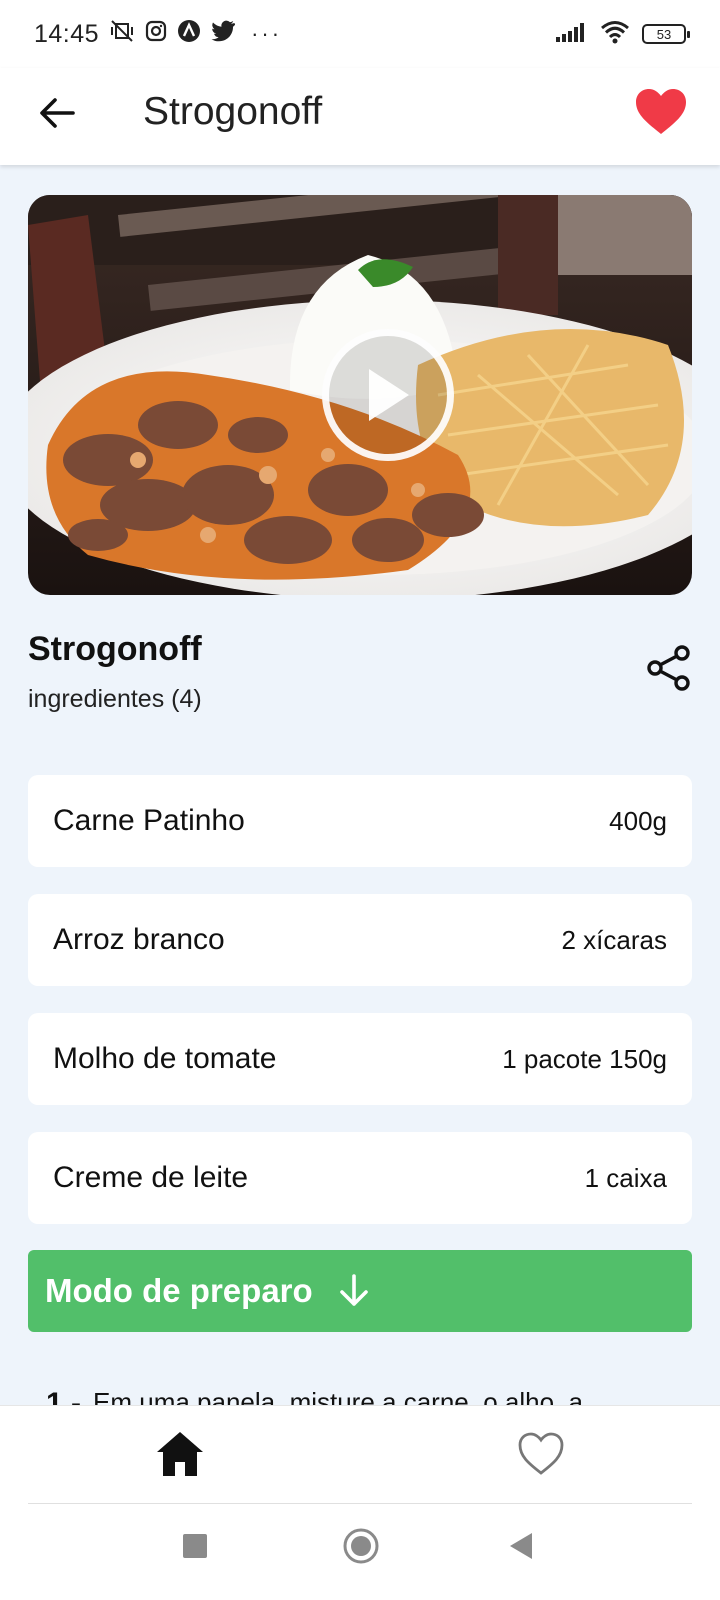  I want to click on home-icon, so click(180, 1454).